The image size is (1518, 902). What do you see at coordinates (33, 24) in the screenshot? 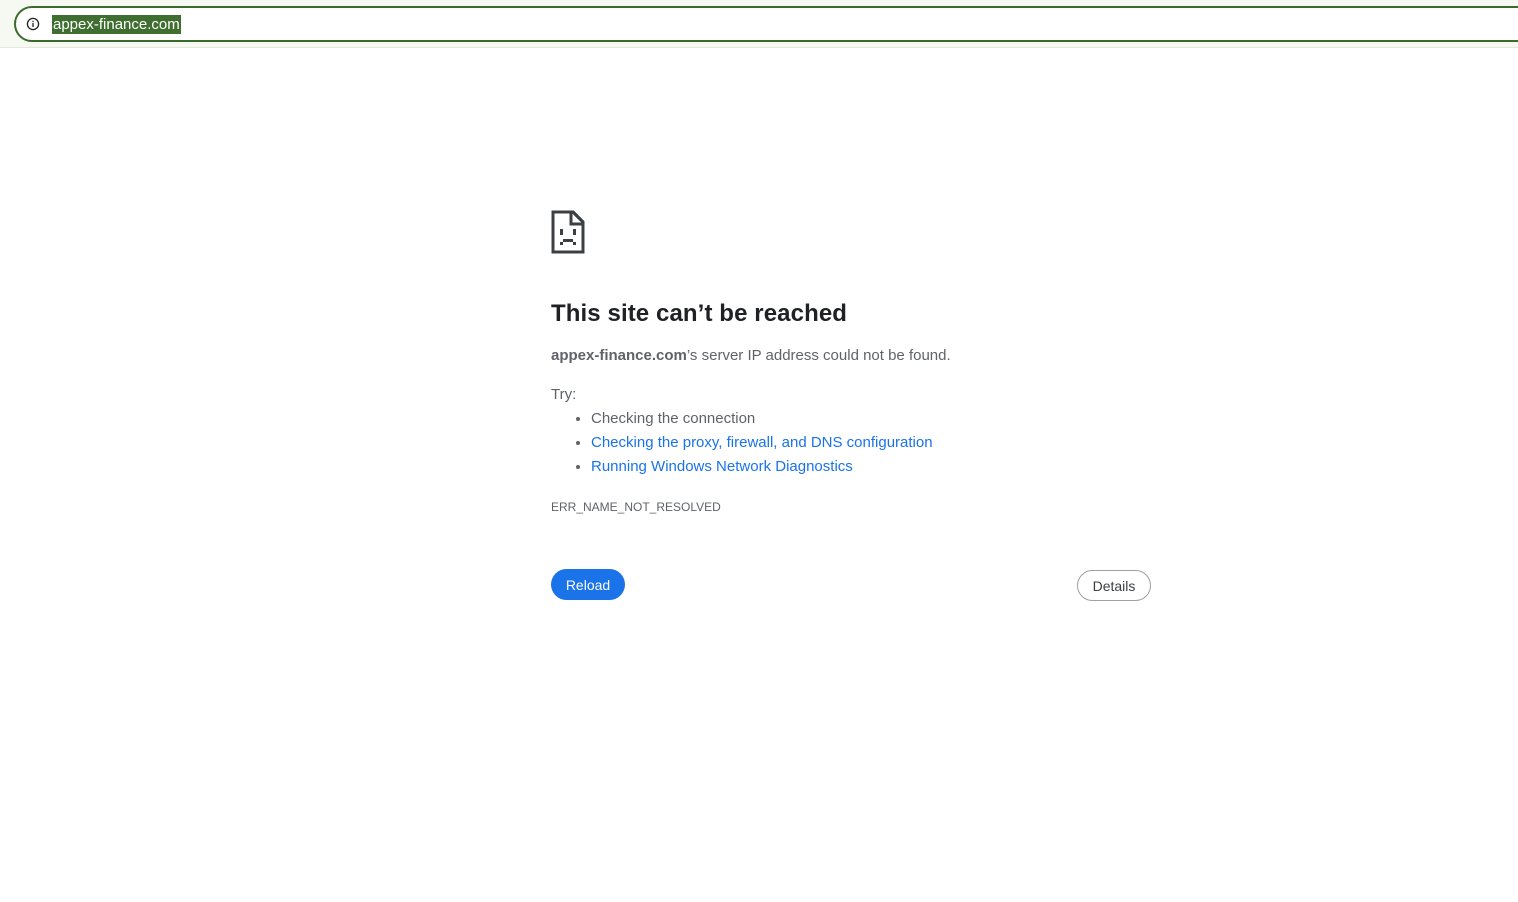
I see `info-icon` at bounding box center [33, 24].